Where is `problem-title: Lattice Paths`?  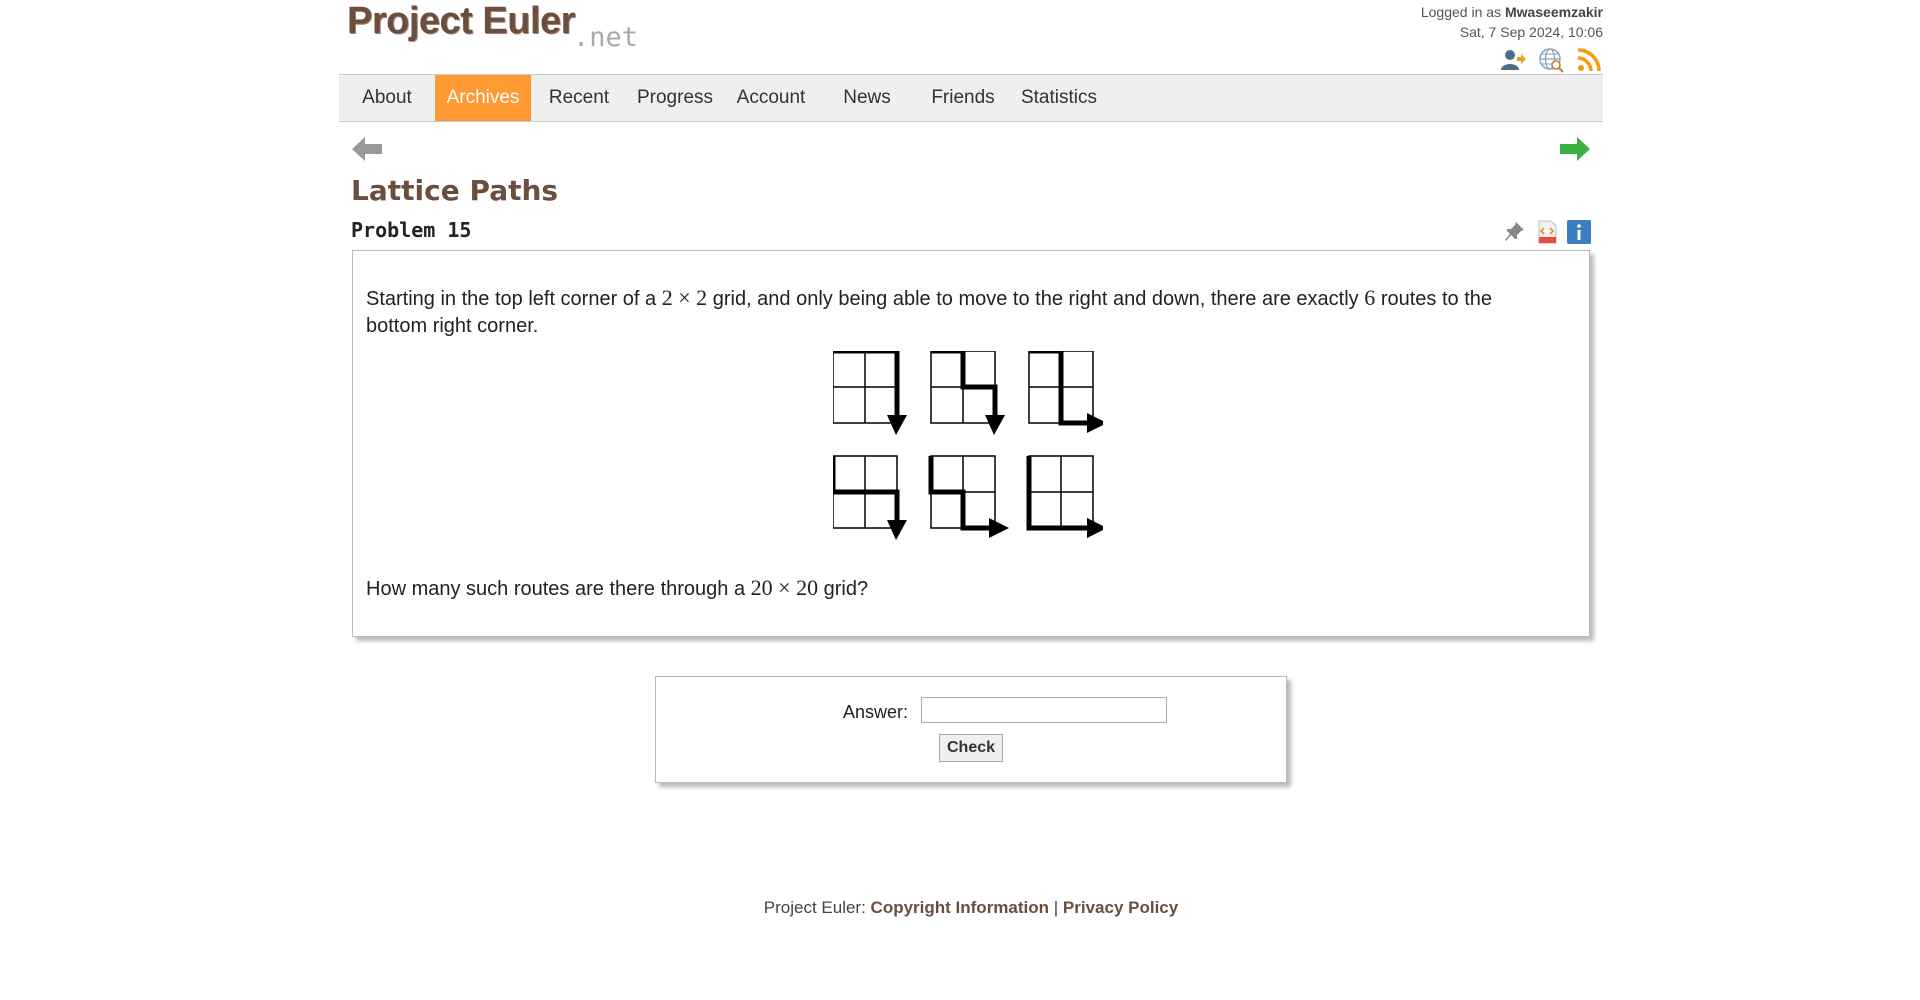 problem-title: Lattice Paths is located at coordinates (455, 190).